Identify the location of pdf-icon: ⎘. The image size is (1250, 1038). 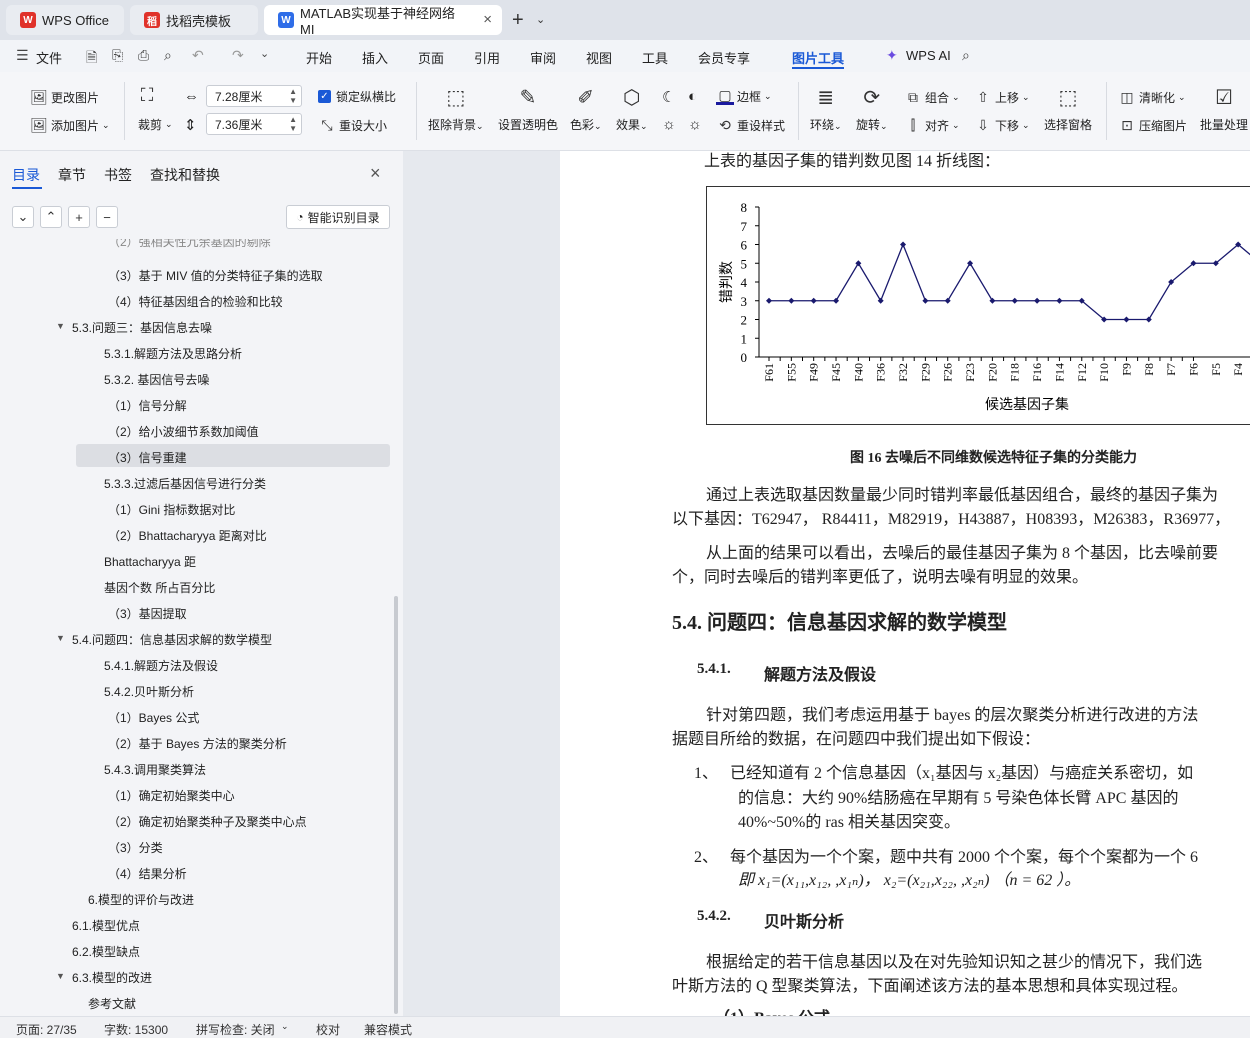
(120, 55).